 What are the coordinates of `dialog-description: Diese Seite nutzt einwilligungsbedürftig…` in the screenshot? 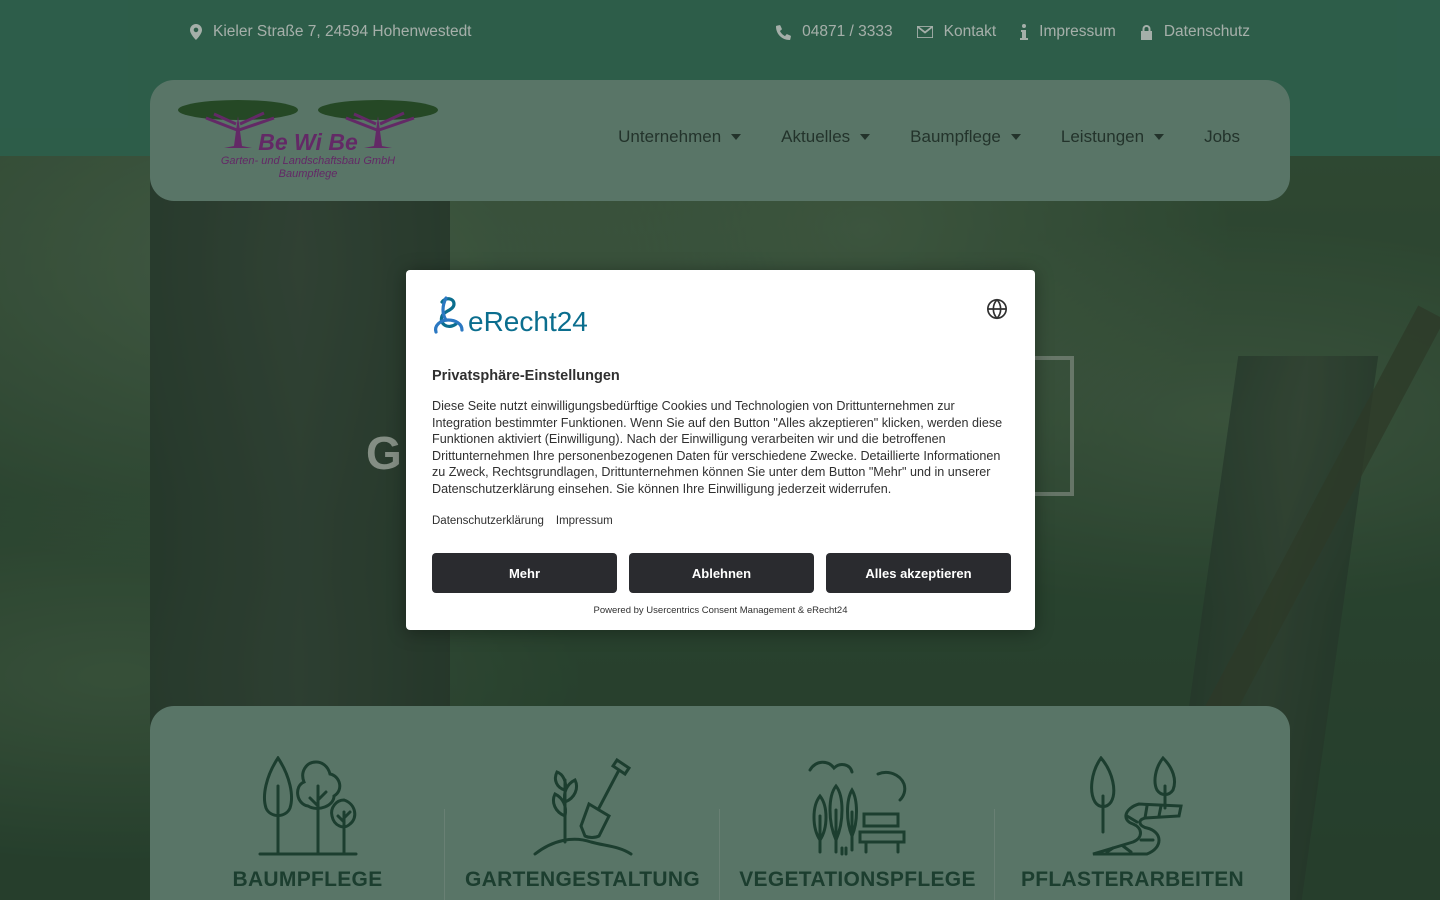 It's located at (717, 447).